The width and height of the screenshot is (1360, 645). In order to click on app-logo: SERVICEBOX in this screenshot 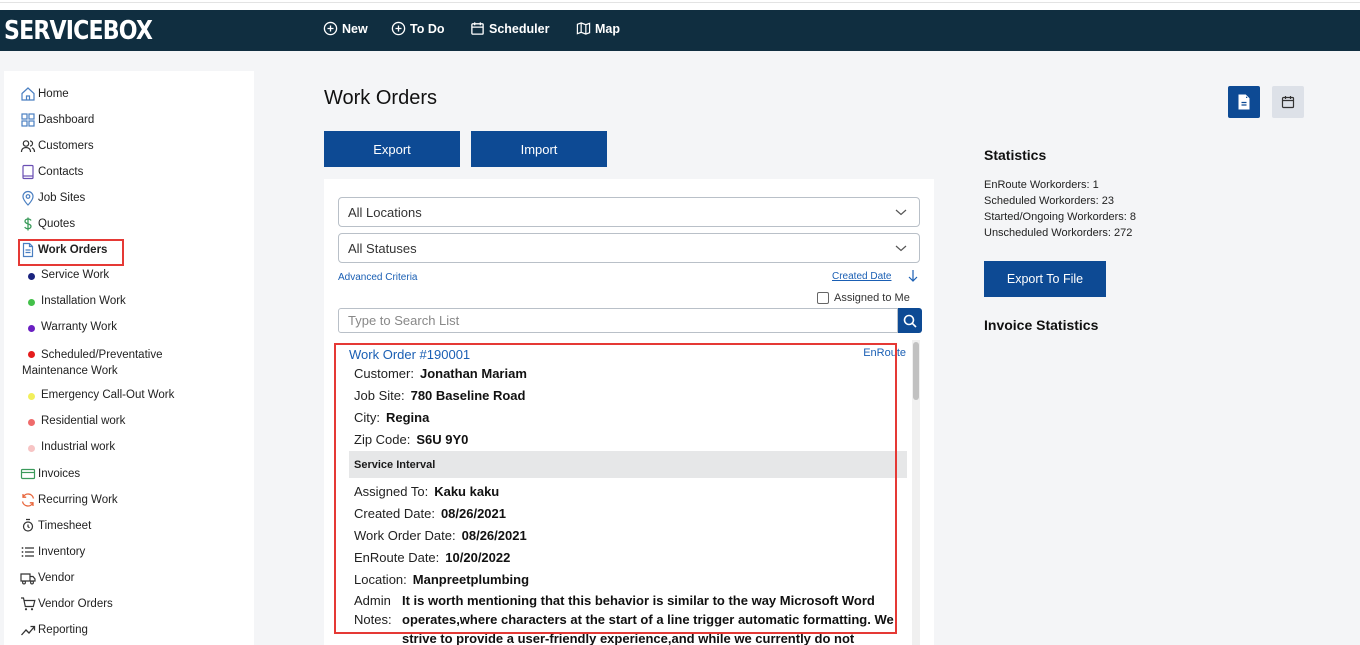, I will do `click(78, 31)`.